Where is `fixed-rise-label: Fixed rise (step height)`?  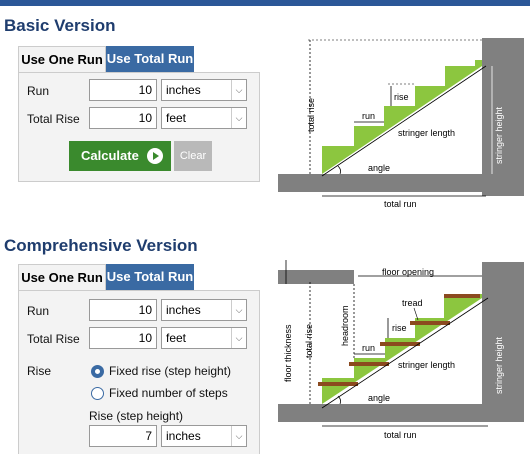 fixed-rise-label: Fixed rise (step height) is located at coordinates (170, 371).